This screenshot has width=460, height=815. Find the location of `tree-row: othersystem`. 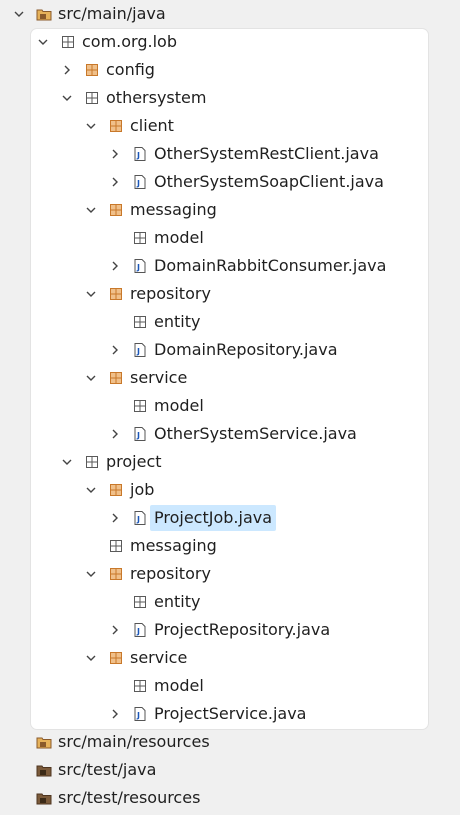

tree-row: othersystem is located at coordinates (230, 98).